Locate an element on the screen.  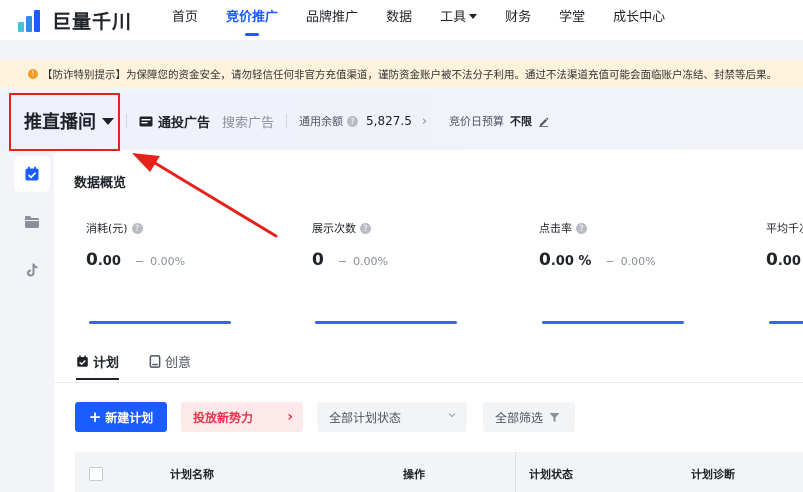
metric-label: 消耗(元) ? is located at coordinates (186, 228).